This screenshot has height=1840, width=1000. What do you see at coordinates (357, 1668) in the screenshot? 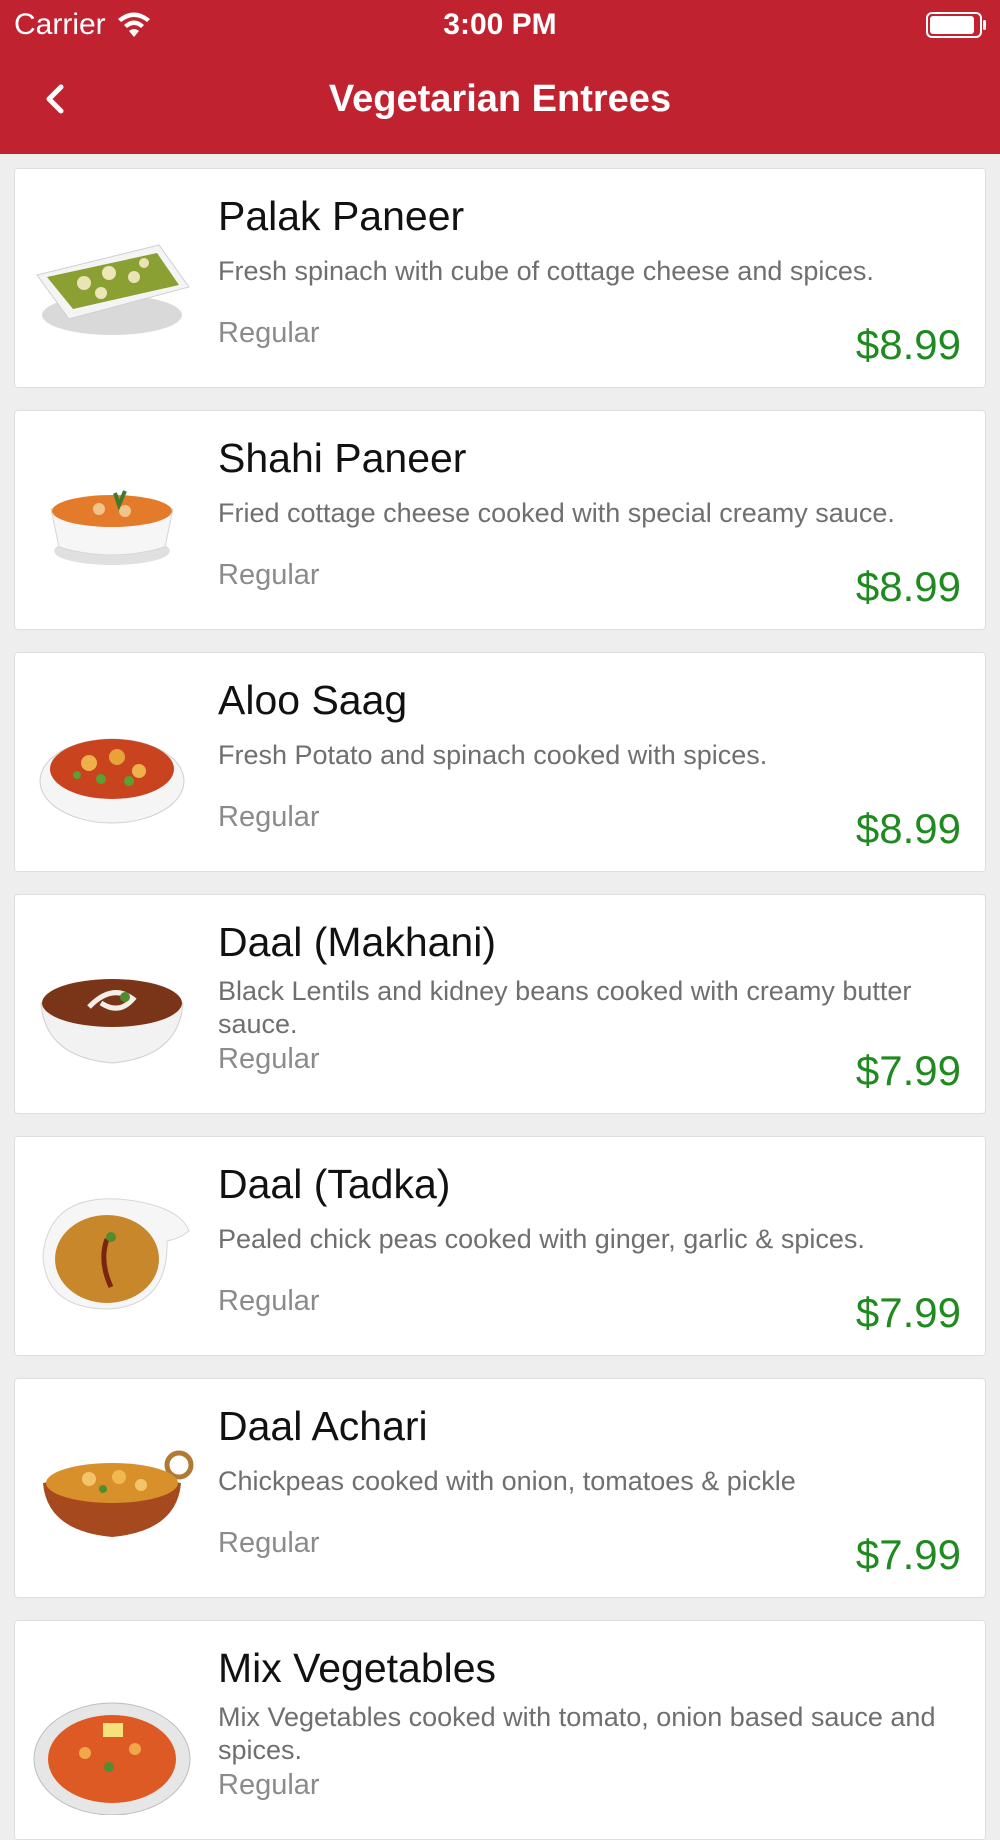
I see `item-name: Mix Vegetables` at bounding box center [357, 1668].